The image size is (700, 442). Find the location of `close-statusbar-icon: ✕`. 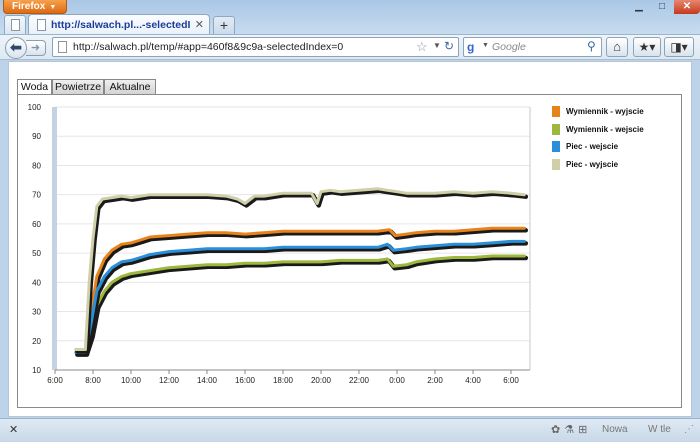

close-statusbar-icon: ✕ is located at coordinates (13, 429).